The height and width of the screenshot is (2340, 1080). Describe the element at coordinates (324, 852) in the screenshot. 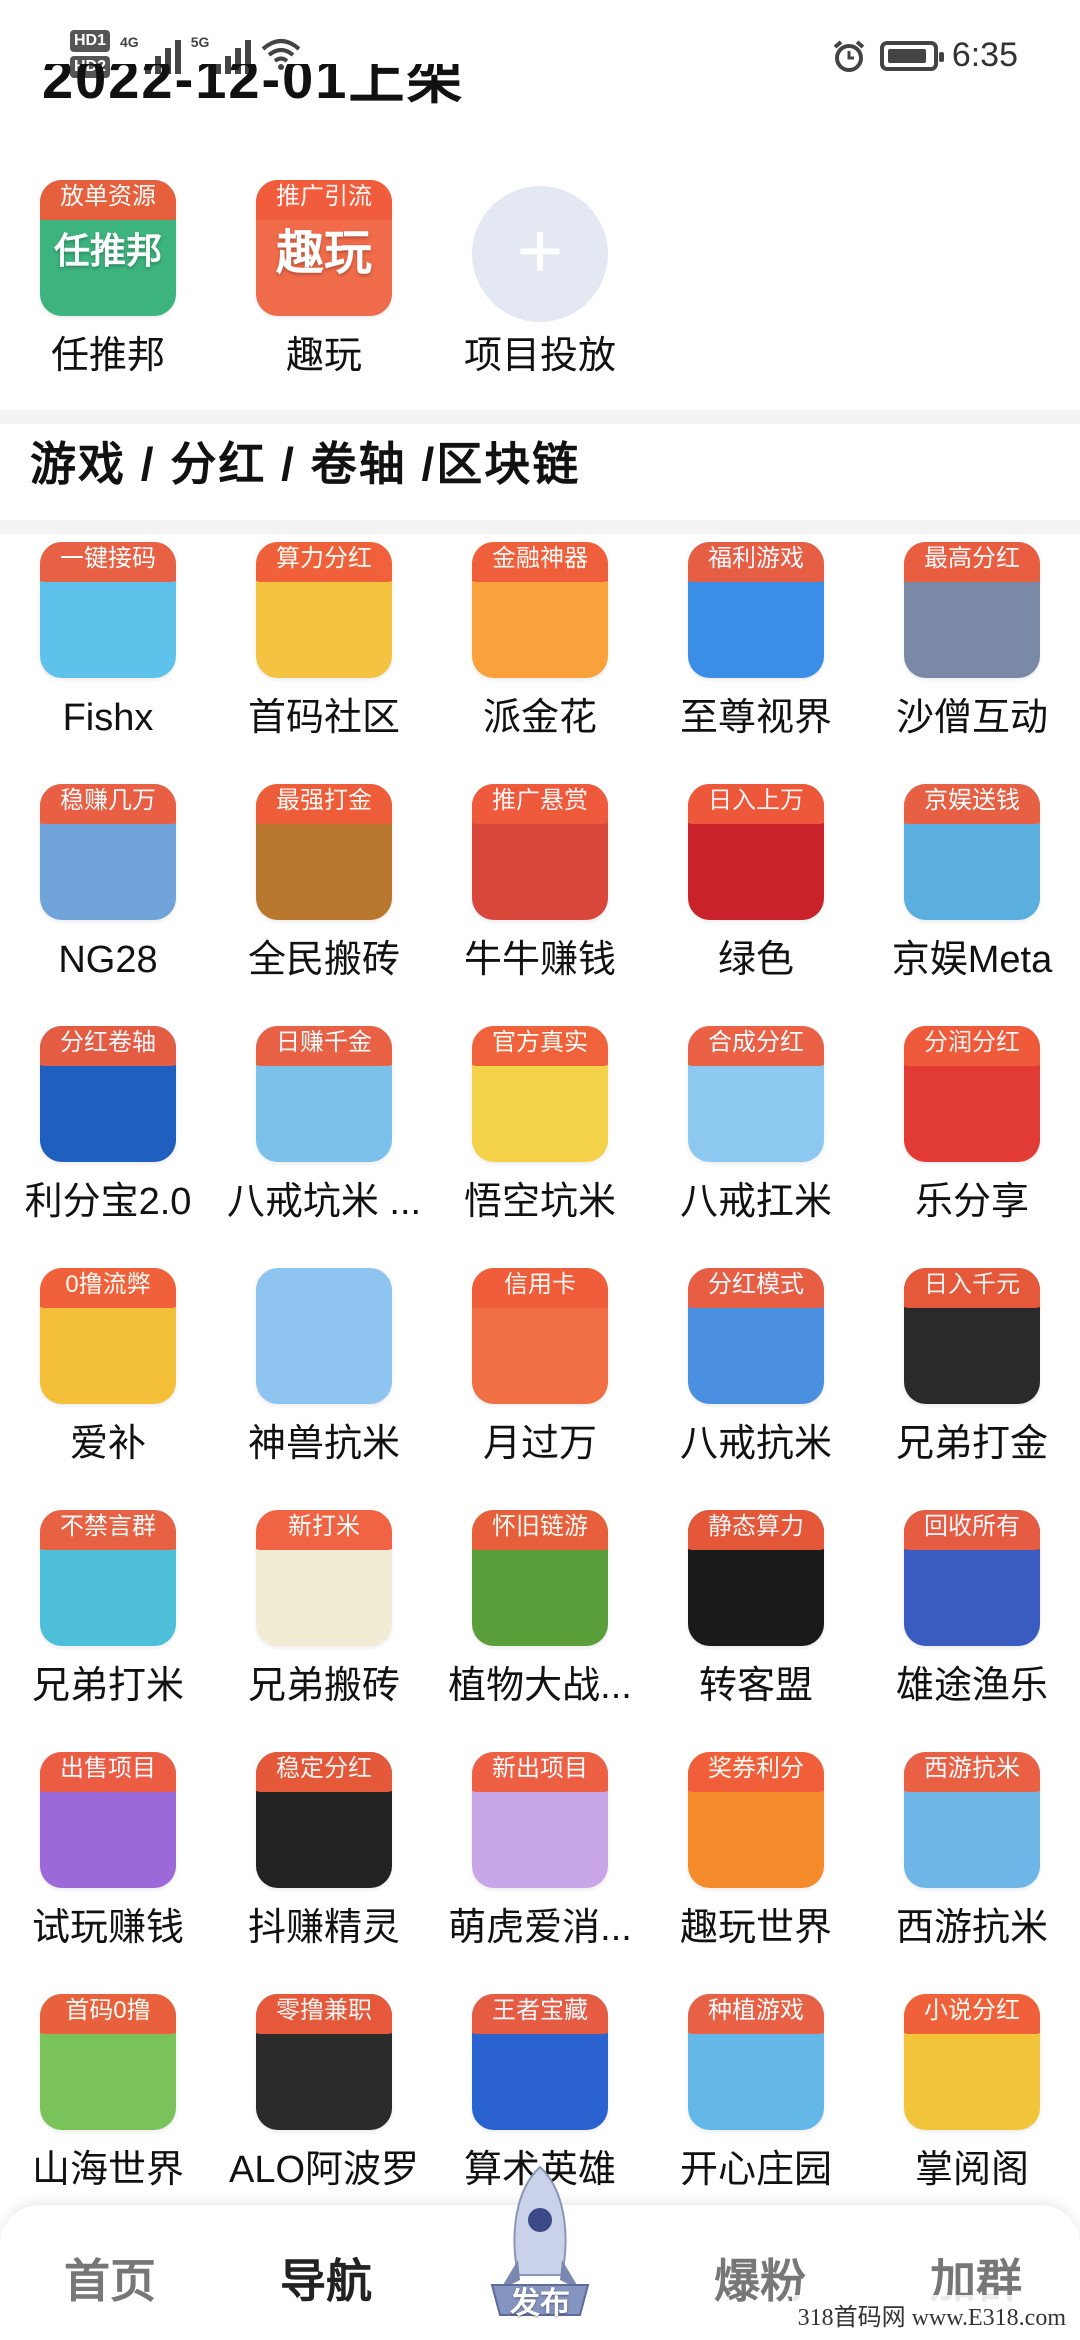

I see `app-icon: 最强打金` at that location.